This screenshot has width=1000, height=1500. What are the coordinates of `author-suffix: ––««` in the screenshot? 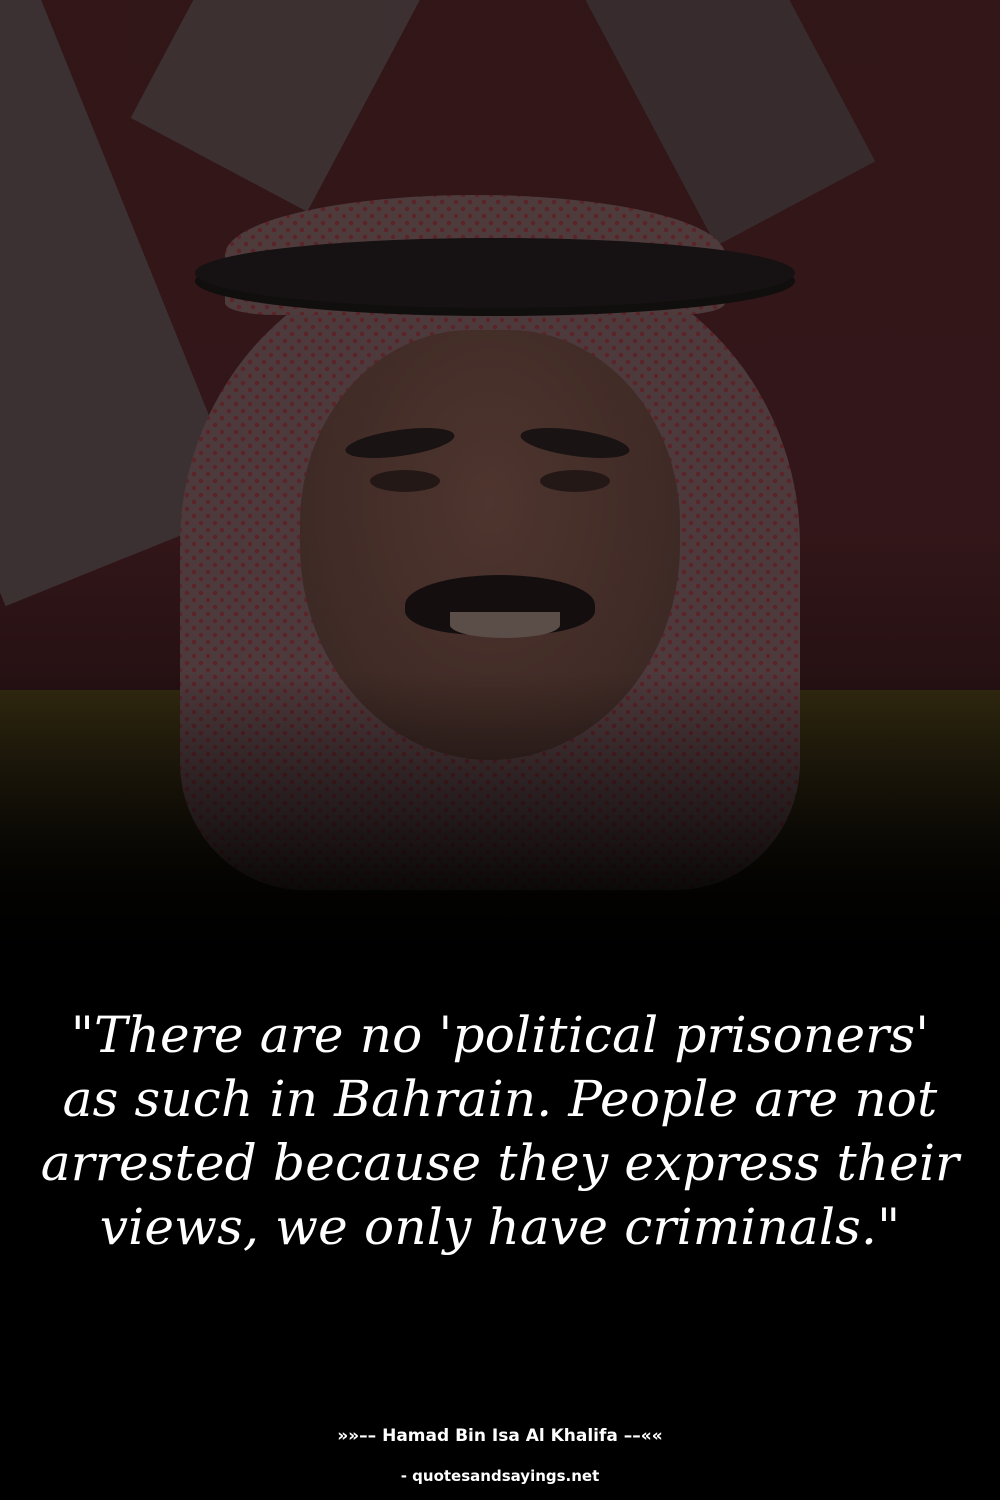 It's located at (640, 1436).